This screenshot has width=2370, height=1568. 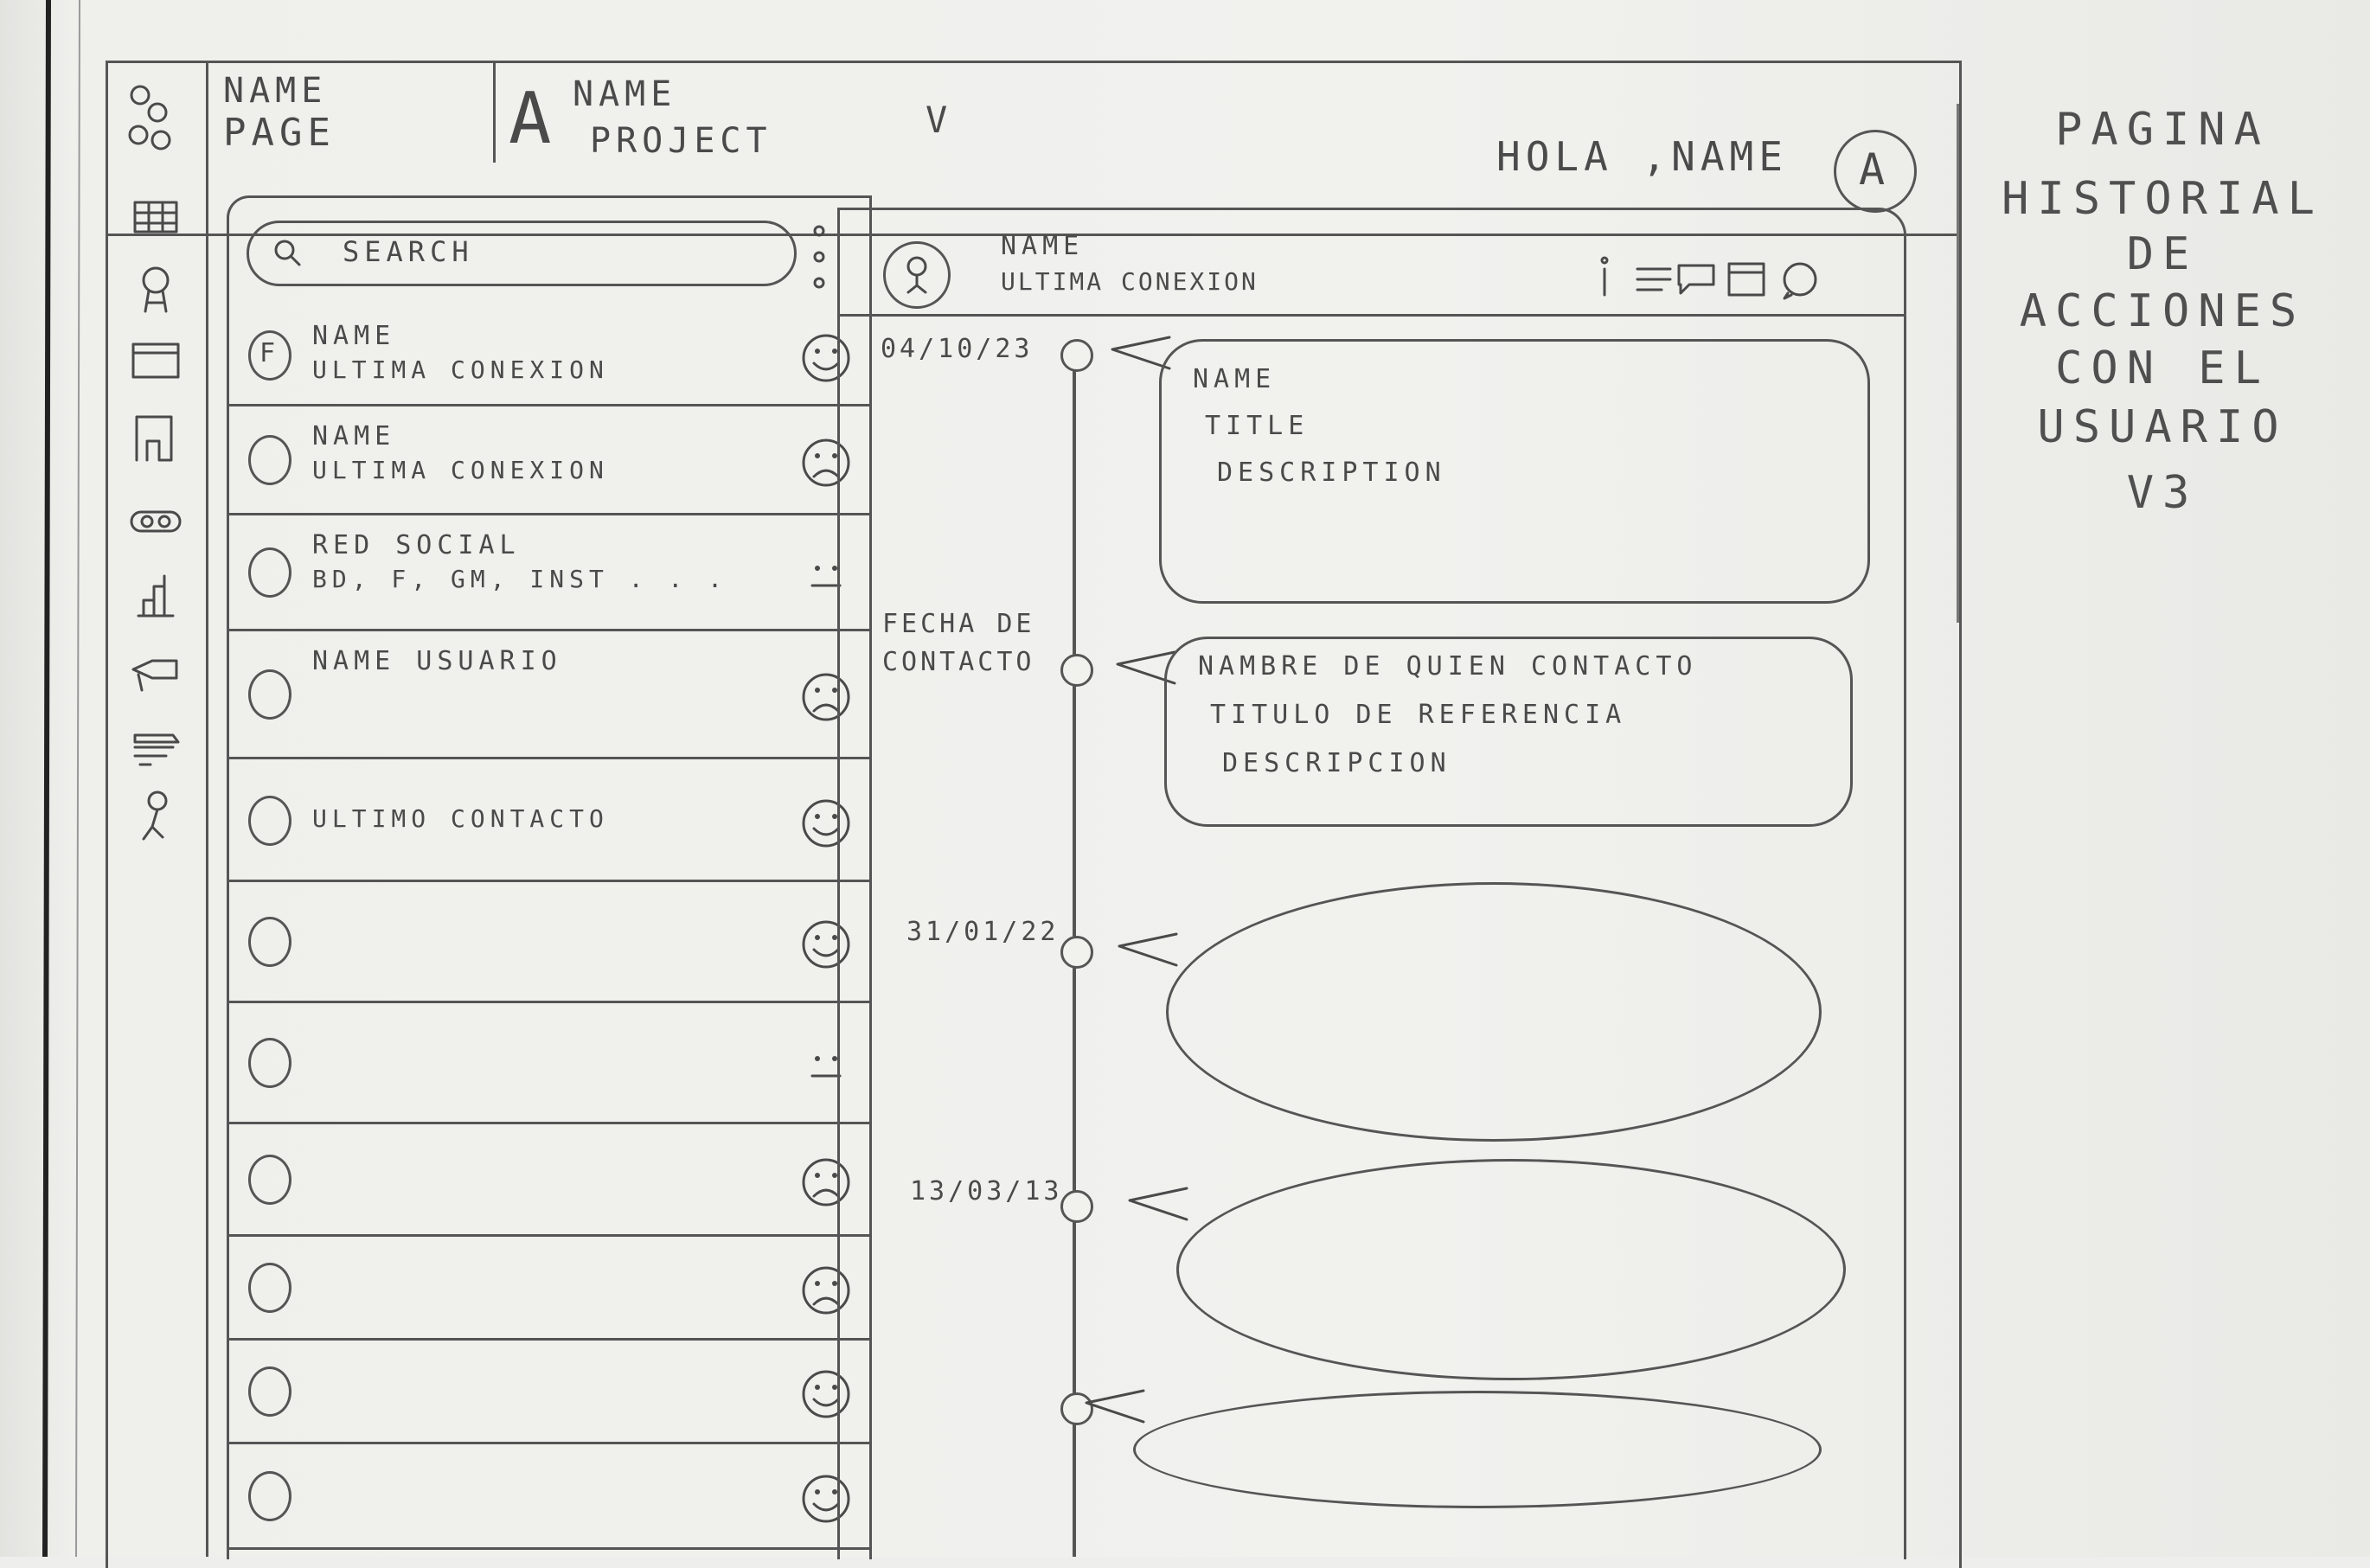 I want to click on project-letter-icon: A, so click(x=530, y=119).